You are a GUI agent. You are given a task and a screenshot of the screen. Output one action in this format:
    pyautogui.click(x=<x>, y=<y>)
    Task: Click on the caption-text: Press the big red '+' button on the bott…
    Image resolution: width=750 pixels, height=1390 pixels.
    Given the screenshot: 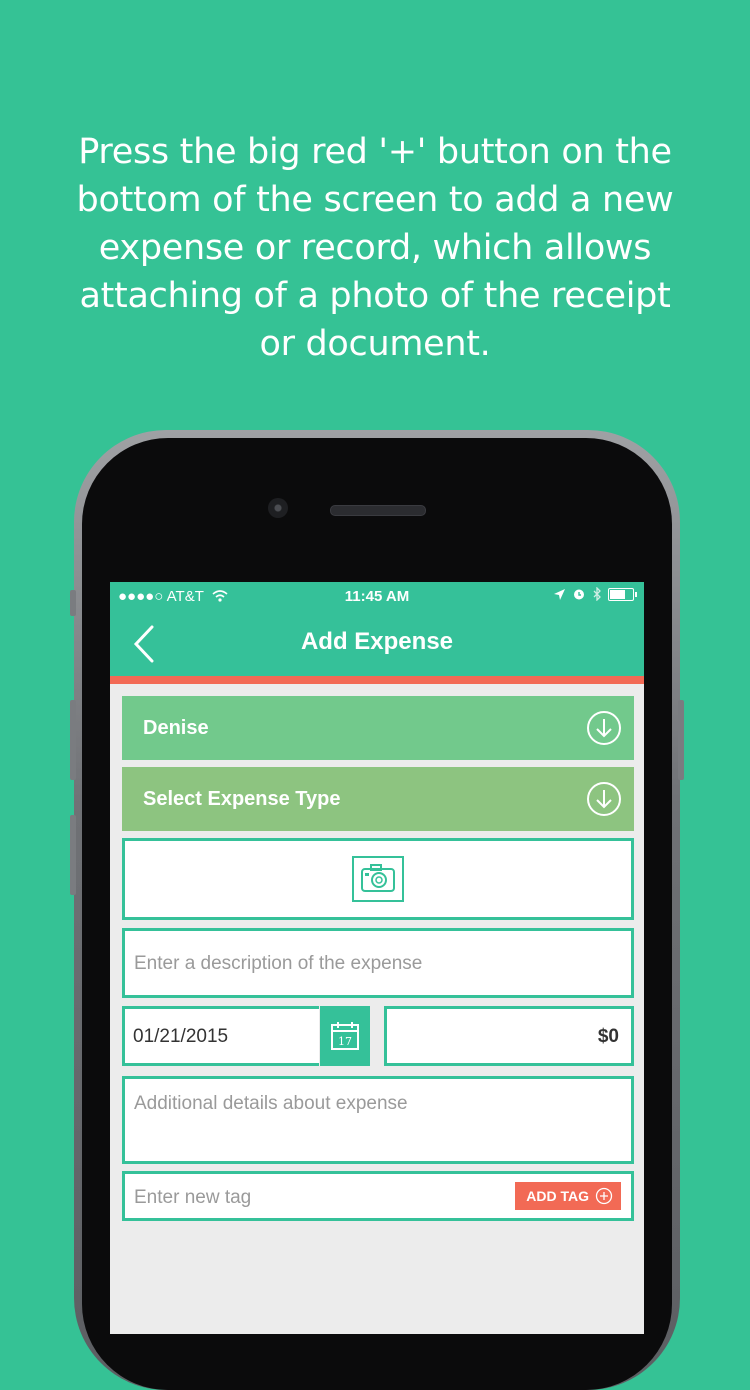 What is the action you would take?
    pyautogui.click(x=375, y=248)
    